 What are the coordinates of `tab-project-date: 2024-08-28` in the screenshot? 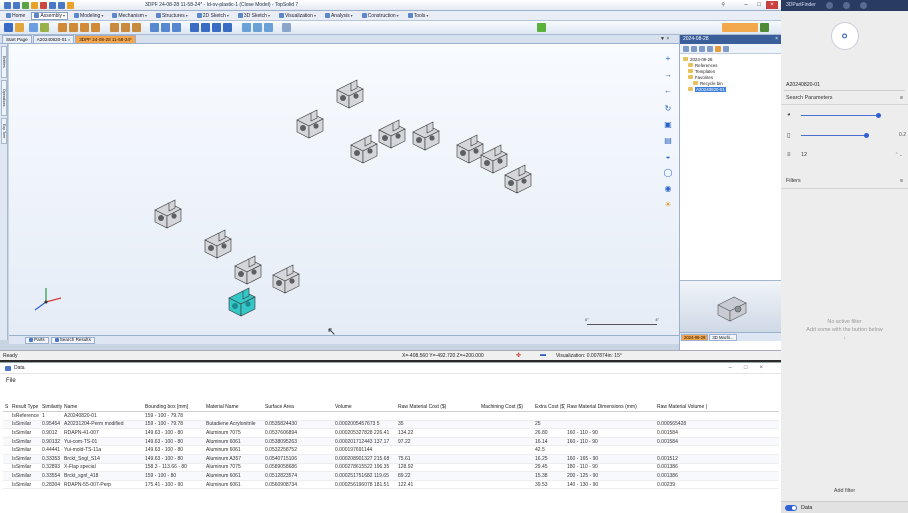 It's located at (695, 337).